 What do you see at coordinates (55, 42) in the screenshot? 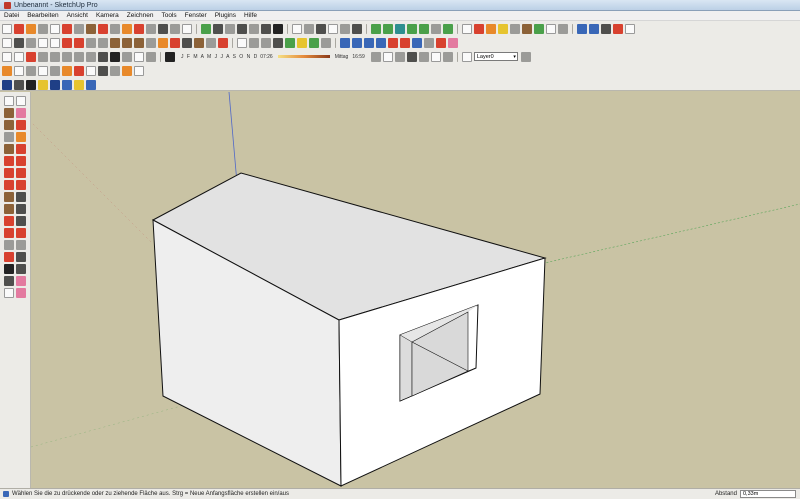
I see `copy-icon` at bounding box center [55, 42].